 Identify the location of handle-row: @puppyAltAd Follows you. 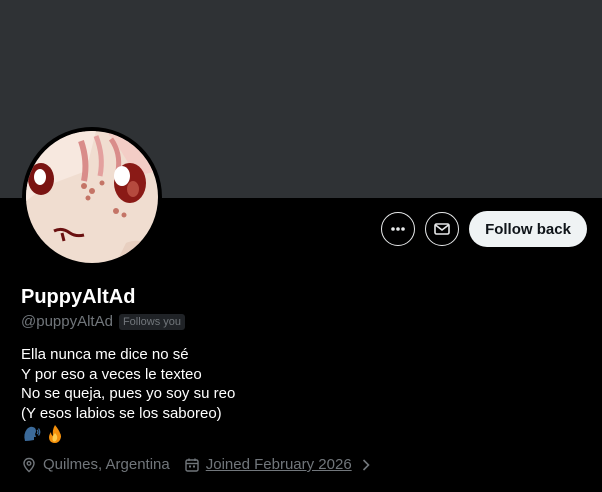
(103, 321).